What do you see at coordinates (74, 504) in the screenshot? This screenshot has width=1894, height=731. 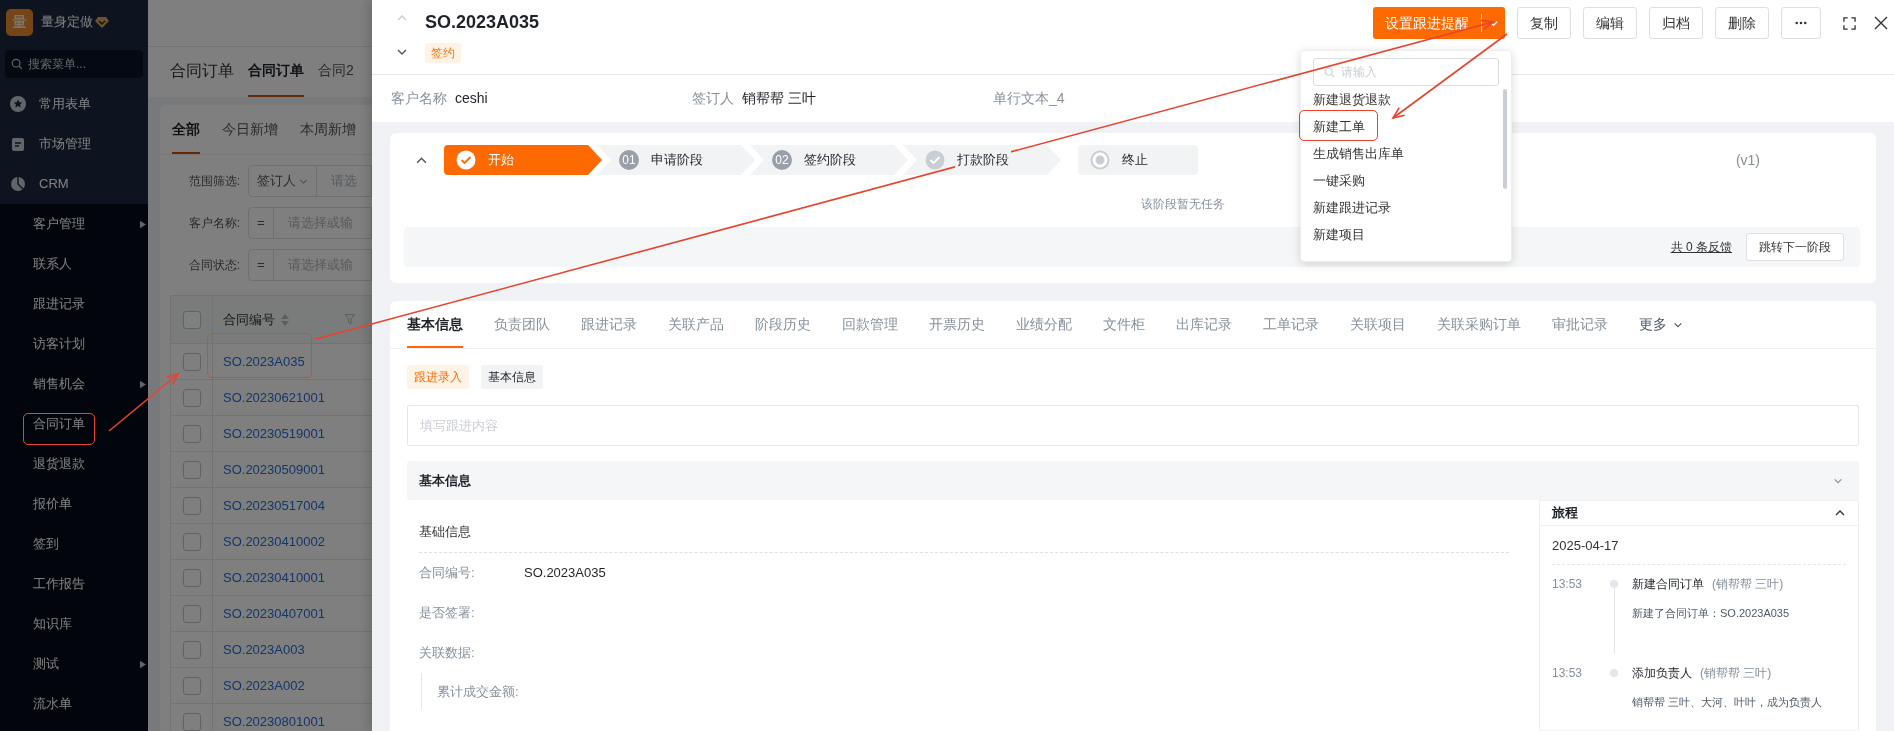 I see `menu-item: 报价单` at bounding box center [74, 504].